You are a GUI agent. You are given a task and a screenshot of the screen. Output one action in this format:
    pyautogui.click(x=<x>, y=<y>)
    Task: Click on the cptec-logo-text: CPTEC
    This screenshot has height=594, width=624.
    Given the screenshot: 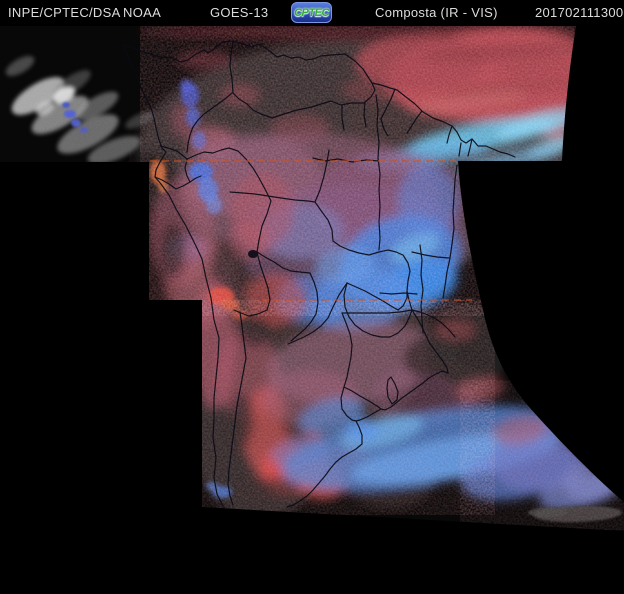 What is the action you would take?
    pyautogui.click(x=311, y=12)
    